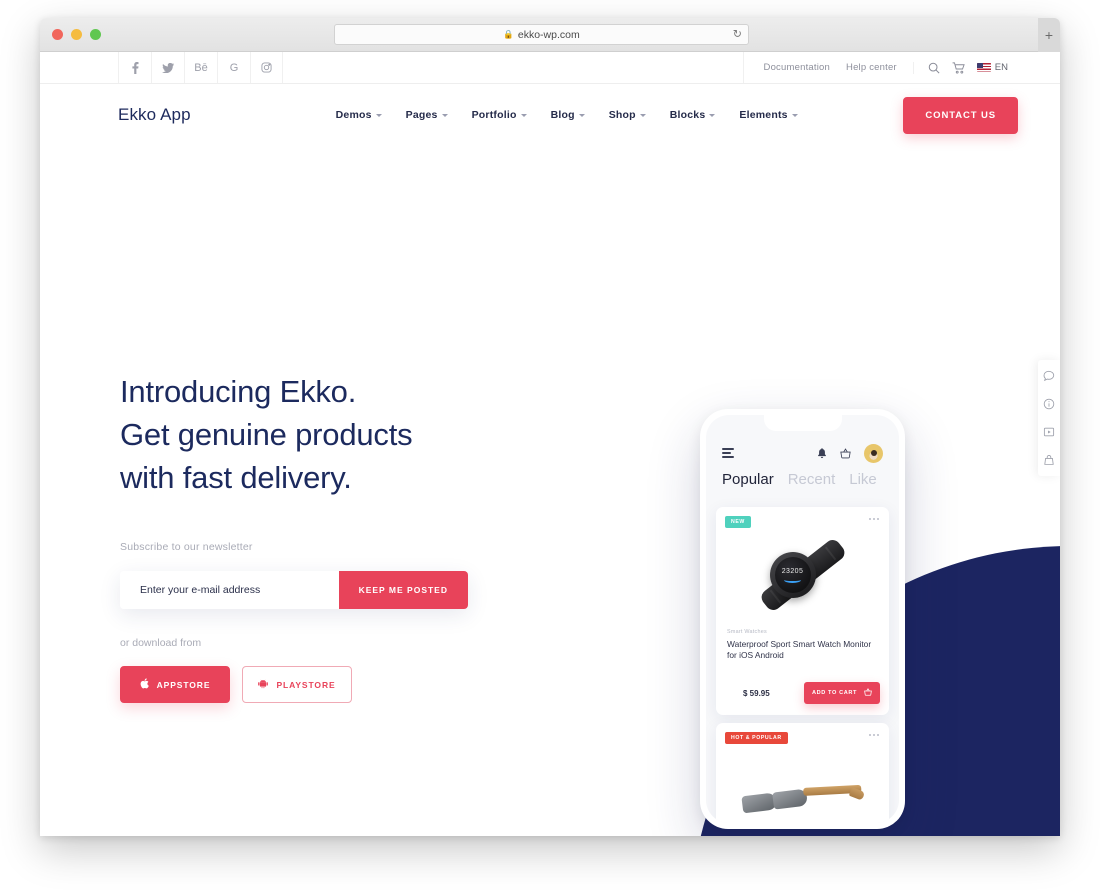  I want to click on language-selector: EN, so click(992, 67).